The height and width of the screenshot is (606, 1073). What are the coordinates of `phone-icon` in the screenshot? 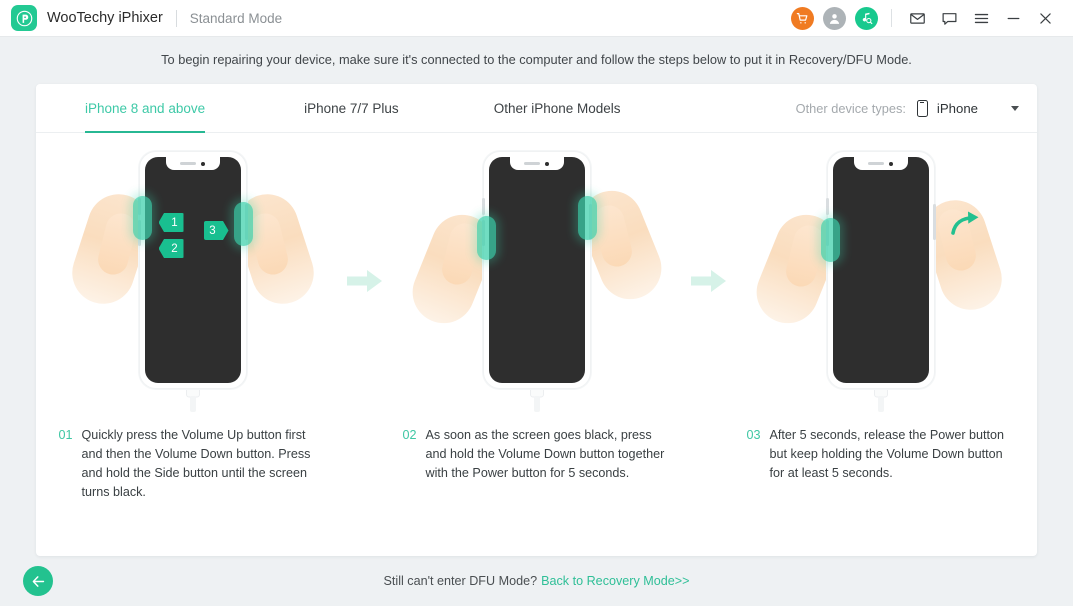 It's located at (922, 108).